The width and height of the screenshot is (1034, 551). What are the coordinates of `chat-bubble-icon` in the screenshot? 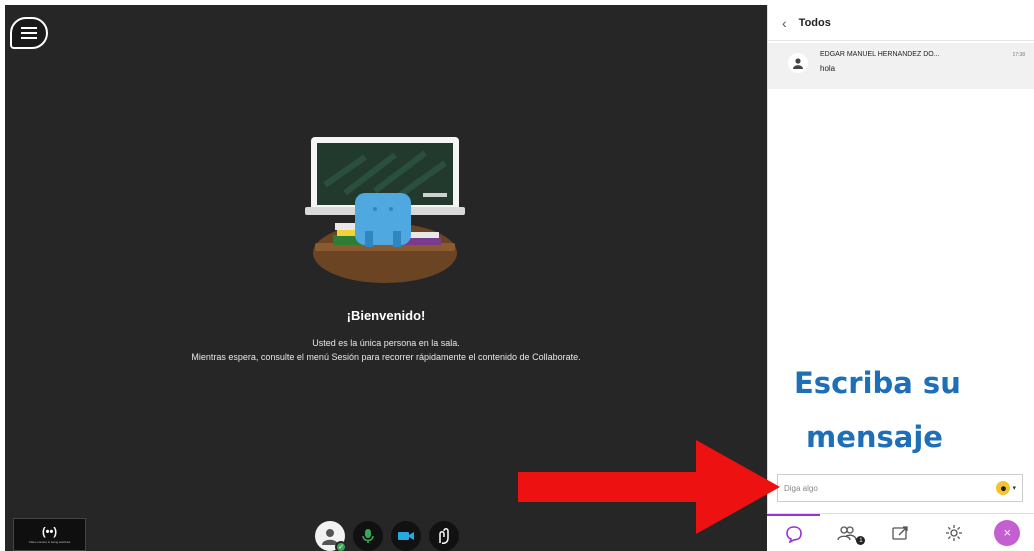 It's located at (793, 534).